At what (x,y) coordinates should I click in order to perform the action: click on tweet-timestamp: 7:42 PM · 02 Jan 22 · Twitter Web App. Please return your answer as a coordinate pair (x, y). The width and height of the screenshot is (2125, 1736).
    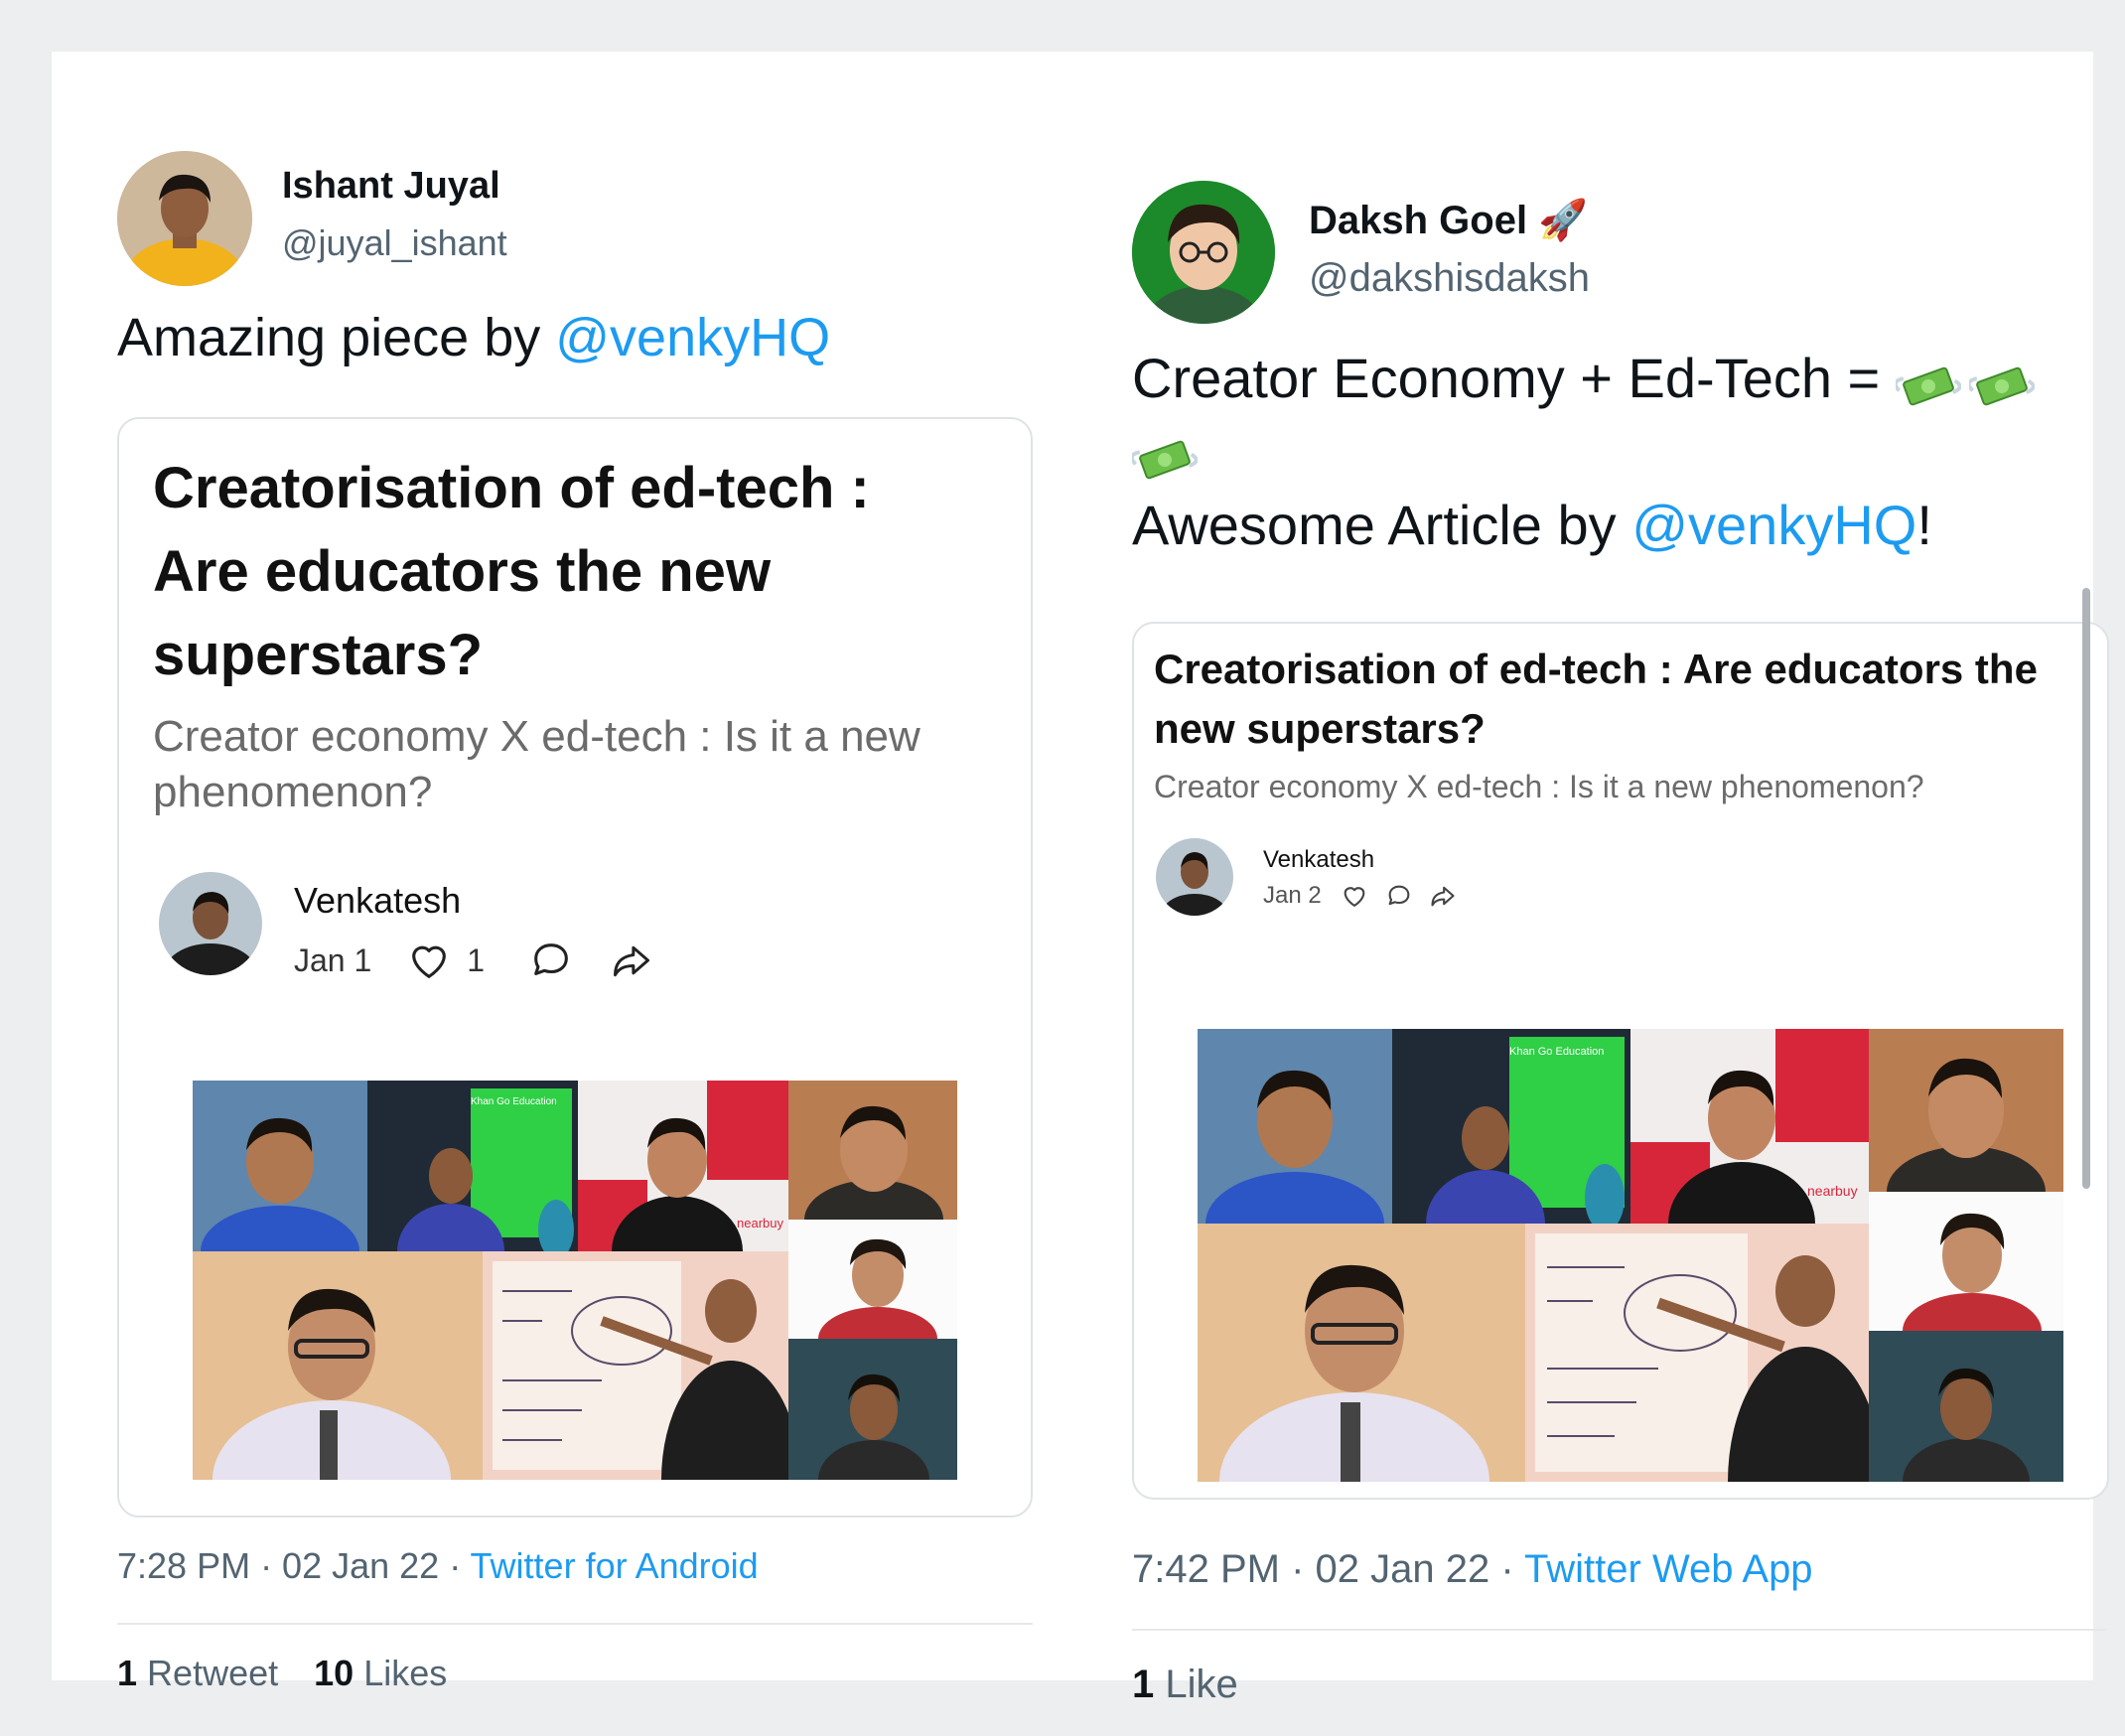
    Looking at the image, I should click on (1473, 1569).